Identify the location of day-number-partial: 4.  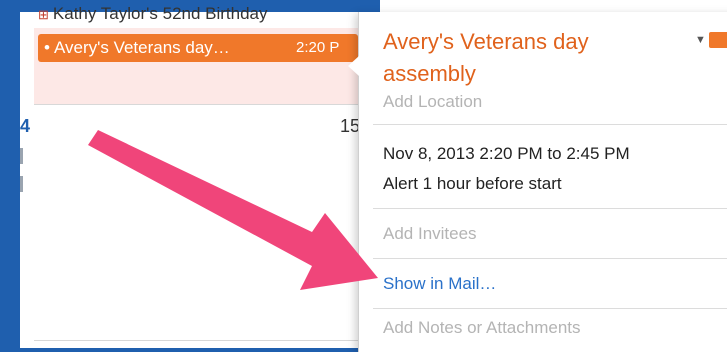
(25, 126).